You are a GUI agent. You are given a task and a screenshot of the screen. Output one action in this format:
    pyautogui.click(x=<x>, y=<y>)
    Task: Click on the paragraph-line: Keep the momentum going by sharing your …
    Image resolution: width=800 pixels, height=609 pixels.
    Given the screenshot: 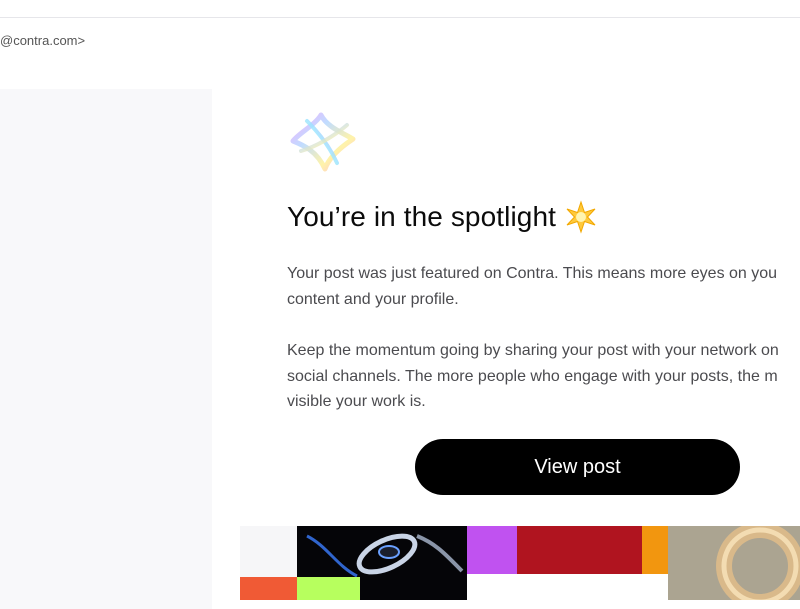 What is the action you would take?
    pyautogui.click(x=533, y=350)
    